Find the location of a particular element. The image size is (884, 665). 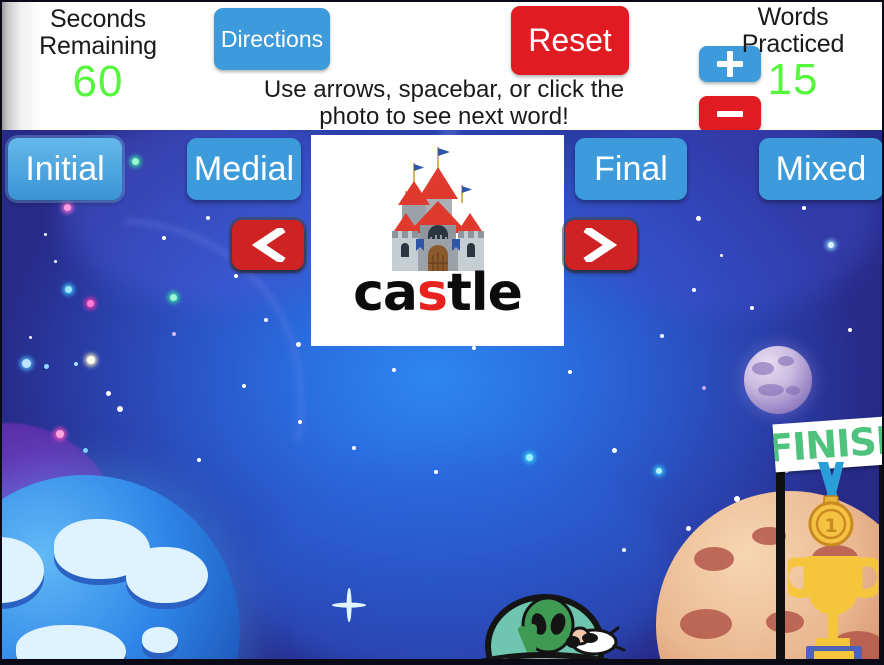

tab-initial: Initial is located at coordinates (65, 169).